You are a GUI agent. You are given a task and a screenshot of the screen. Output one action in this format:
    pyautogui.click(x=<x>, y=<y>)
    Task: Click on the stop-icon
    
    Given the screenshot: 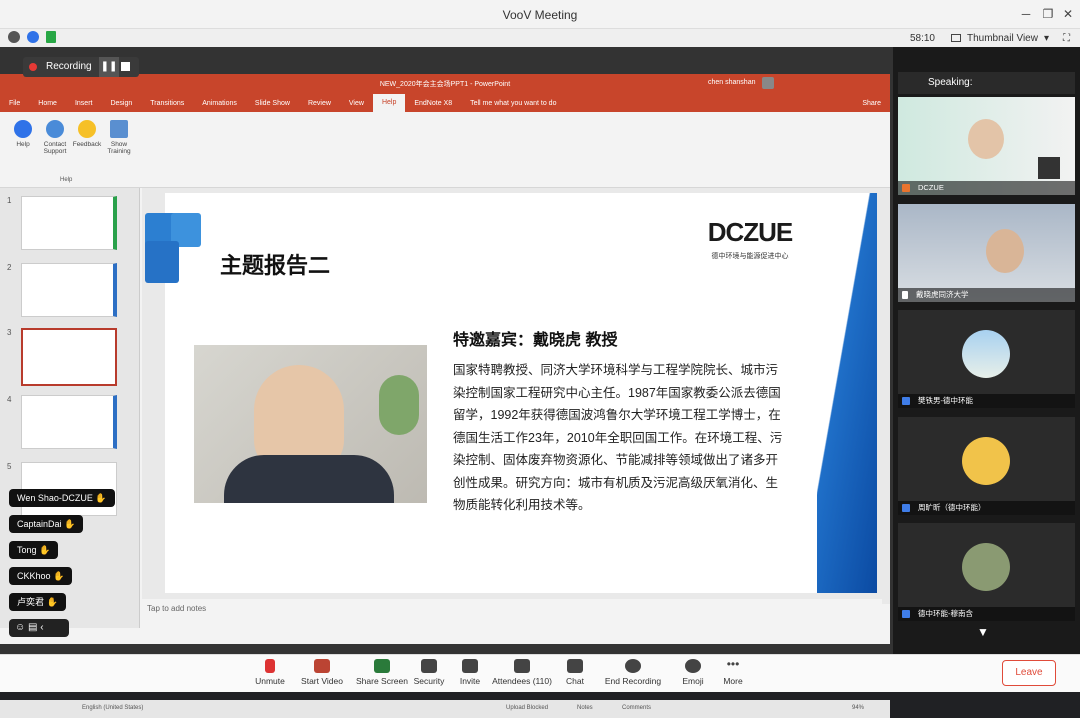 What is the action you would take?
    pyautogui.click(x=125, y=66)
    